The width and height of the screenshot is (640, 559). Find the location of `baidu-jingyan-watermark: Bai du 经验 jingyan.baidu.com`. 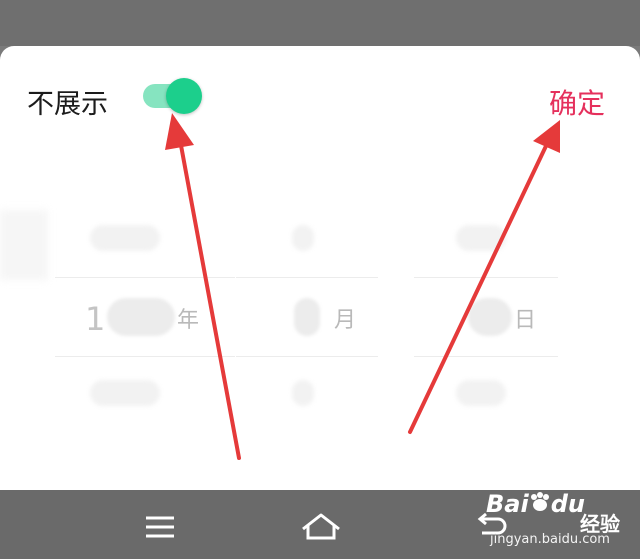

baidu-jingyan-watermark: Bai du 经验 jingyan.baidu.com is located at coordinates (561, 524).